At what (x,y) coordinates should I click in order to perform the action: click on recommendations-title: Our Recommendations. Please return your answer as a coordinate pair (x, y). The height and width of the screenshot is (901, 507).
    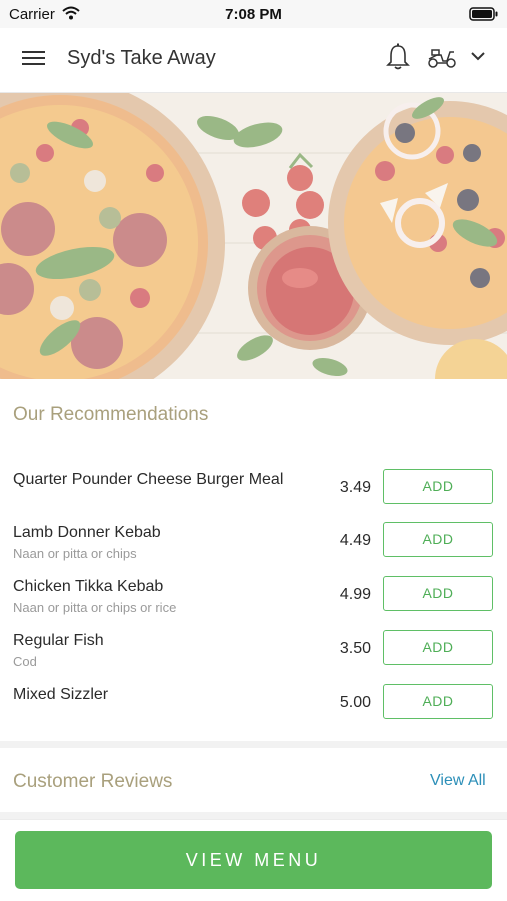
    Looking at the image, I should click on (111, 414).